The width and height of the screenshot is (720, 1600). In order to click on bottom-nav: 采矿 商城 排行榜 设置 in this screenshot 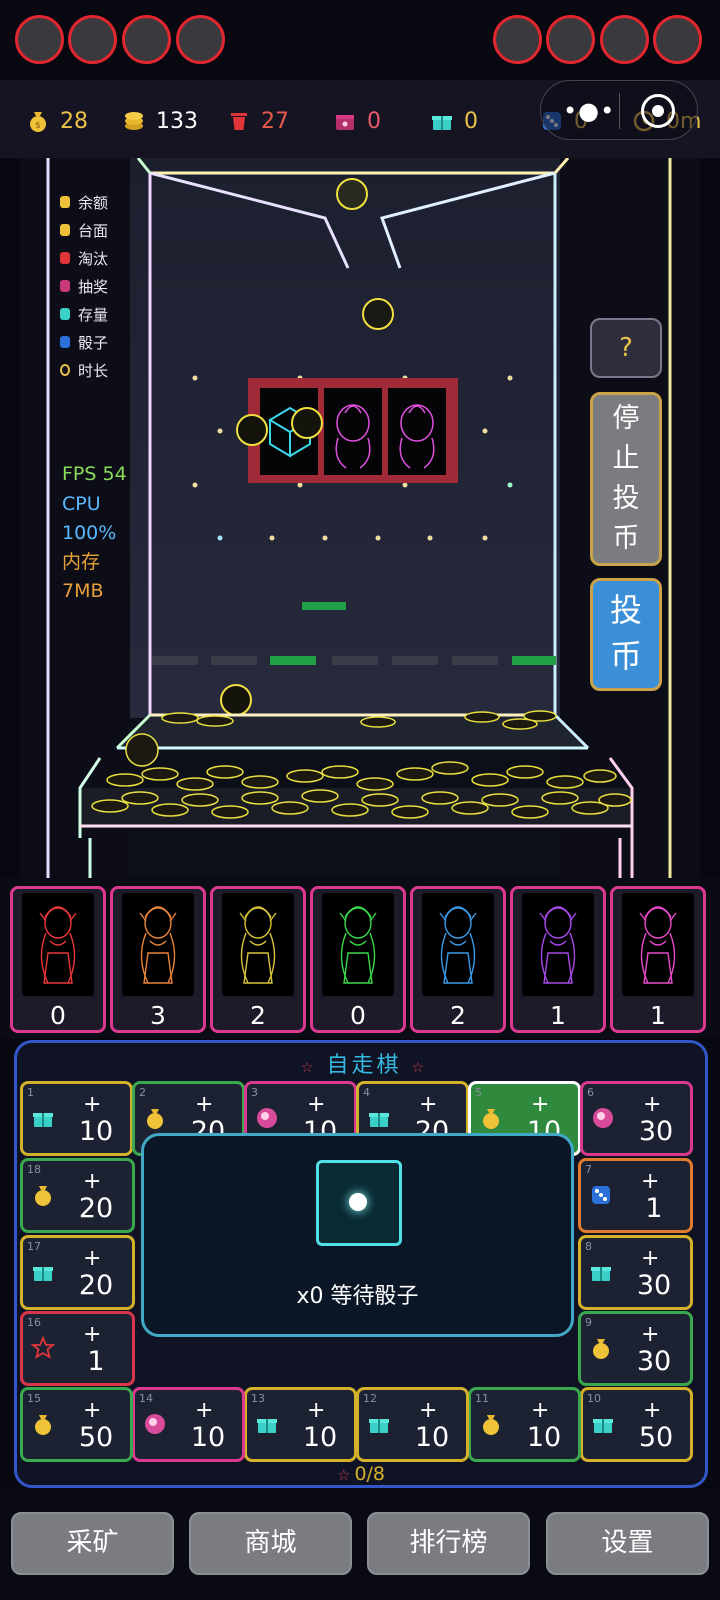, I will do `click(360, 1544)`.